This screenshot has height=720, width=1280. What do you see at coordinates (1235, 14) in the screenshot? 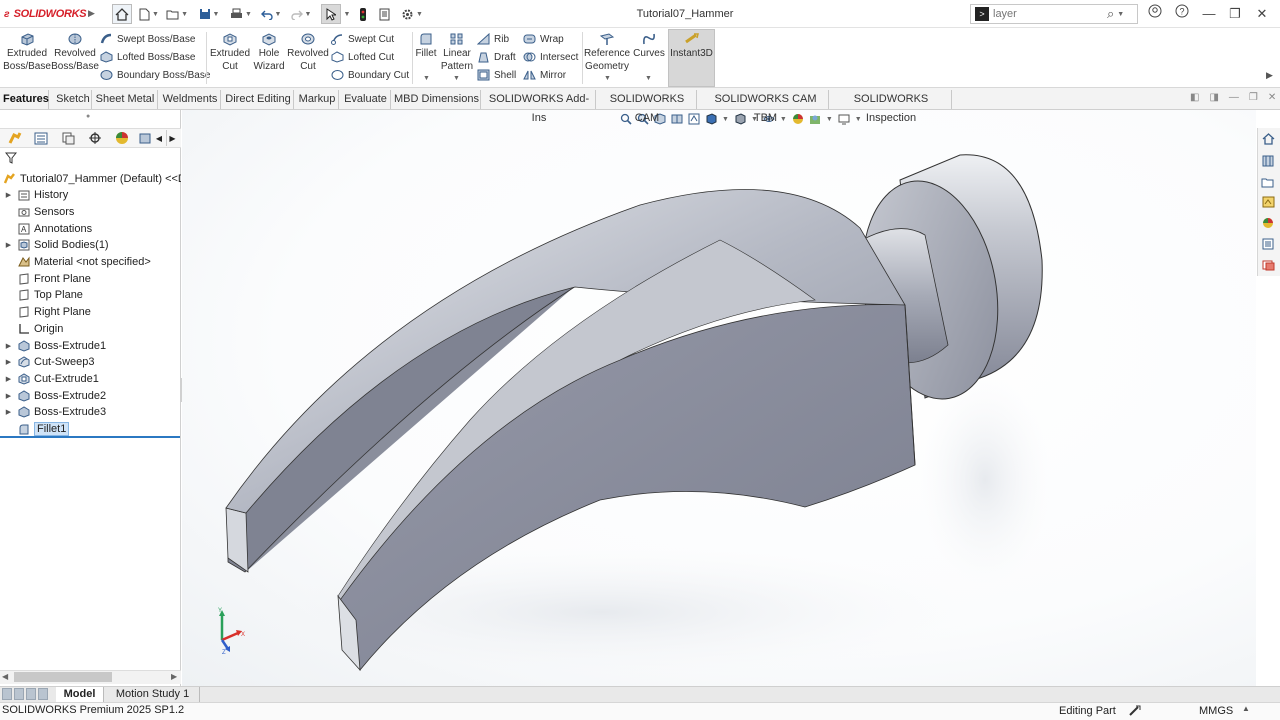
I see `restore-window-icon: ❐` at bounding box center [1235, 14].